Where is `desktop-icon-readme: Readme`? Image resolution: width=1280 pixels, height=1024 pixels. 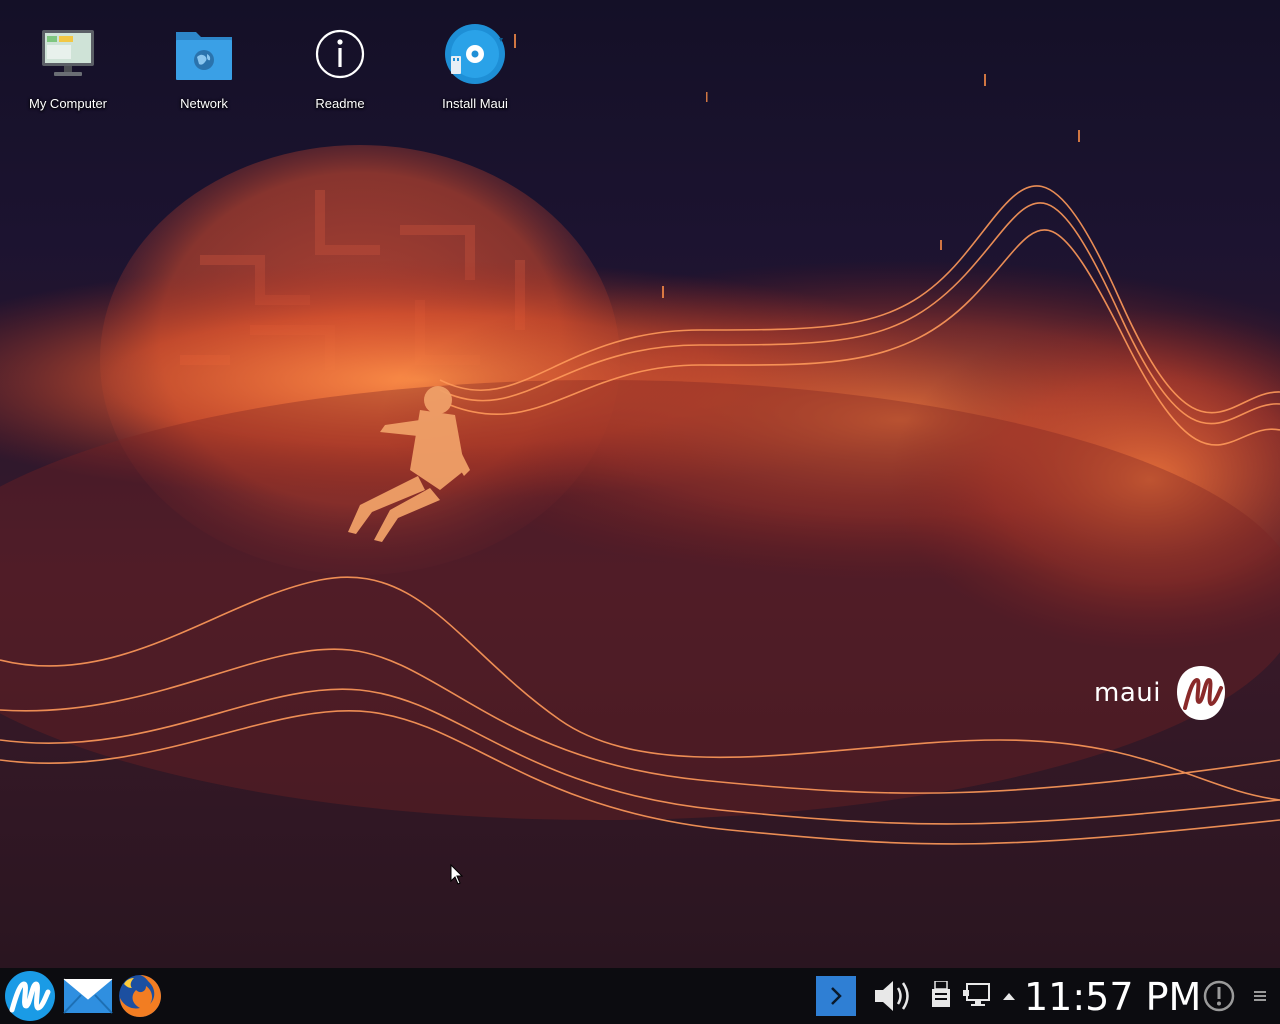
desktop-icon-readme: Readme is located at coordinates (340, 66).